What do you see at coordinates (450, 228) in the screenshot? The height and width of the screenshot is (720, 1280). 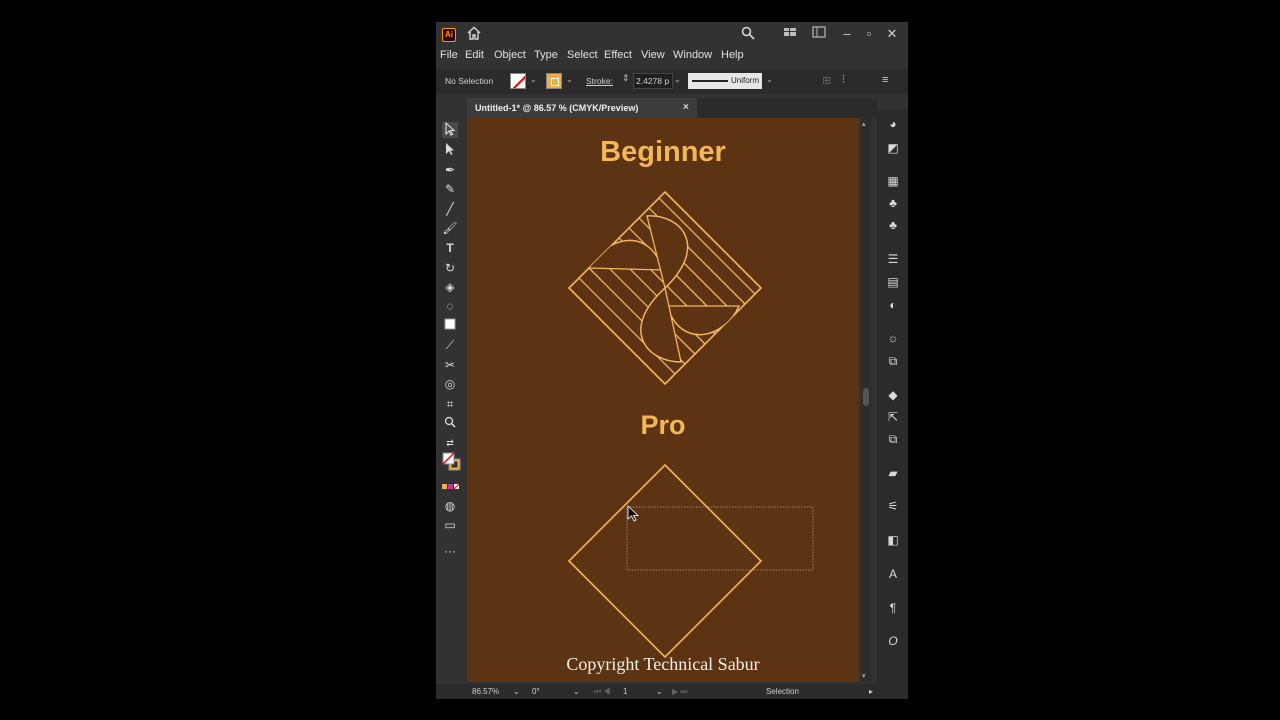 I see `paintbrush-tool-icon: 🖌` at bounding box center [450, 228].